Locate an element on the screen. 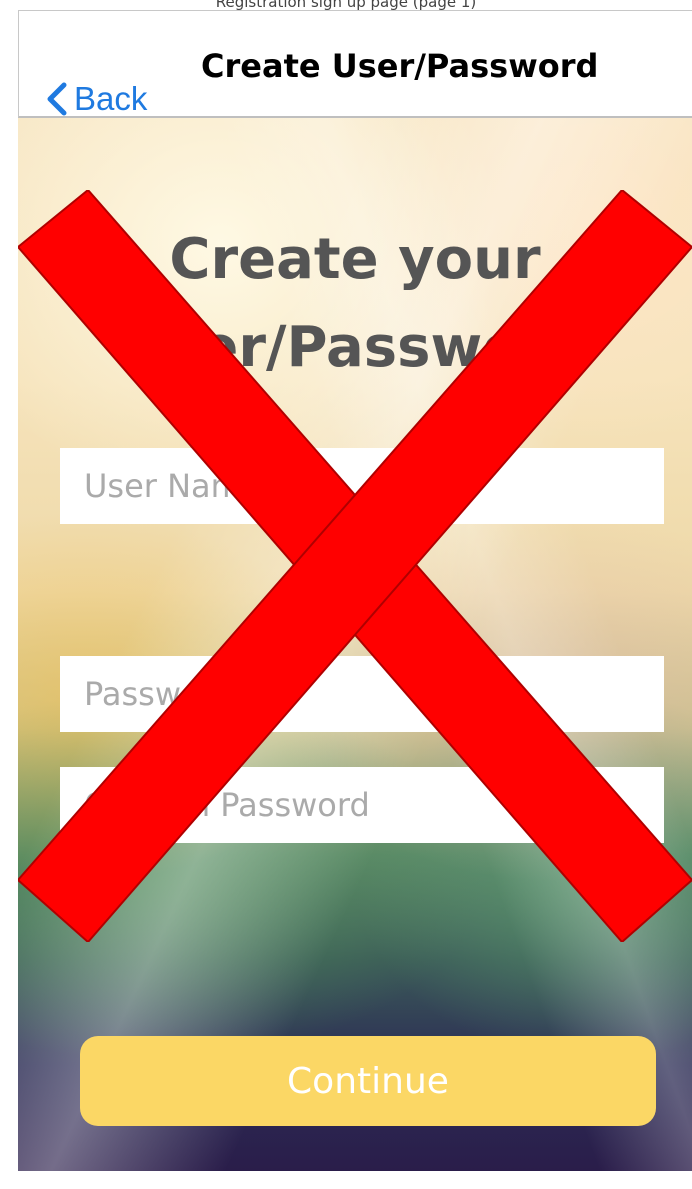 Image resolution: width=692 pixels, height=1189 pixels. nav-title: Create User/Password is located at coordinates (400, 66).